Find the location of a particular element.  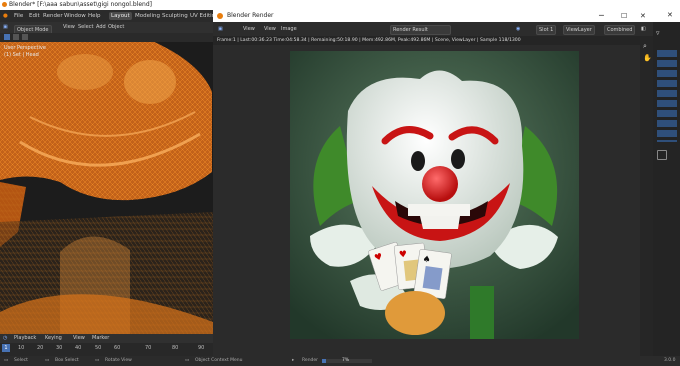

menu-playback: Playback is located at coordinates (25, 338).